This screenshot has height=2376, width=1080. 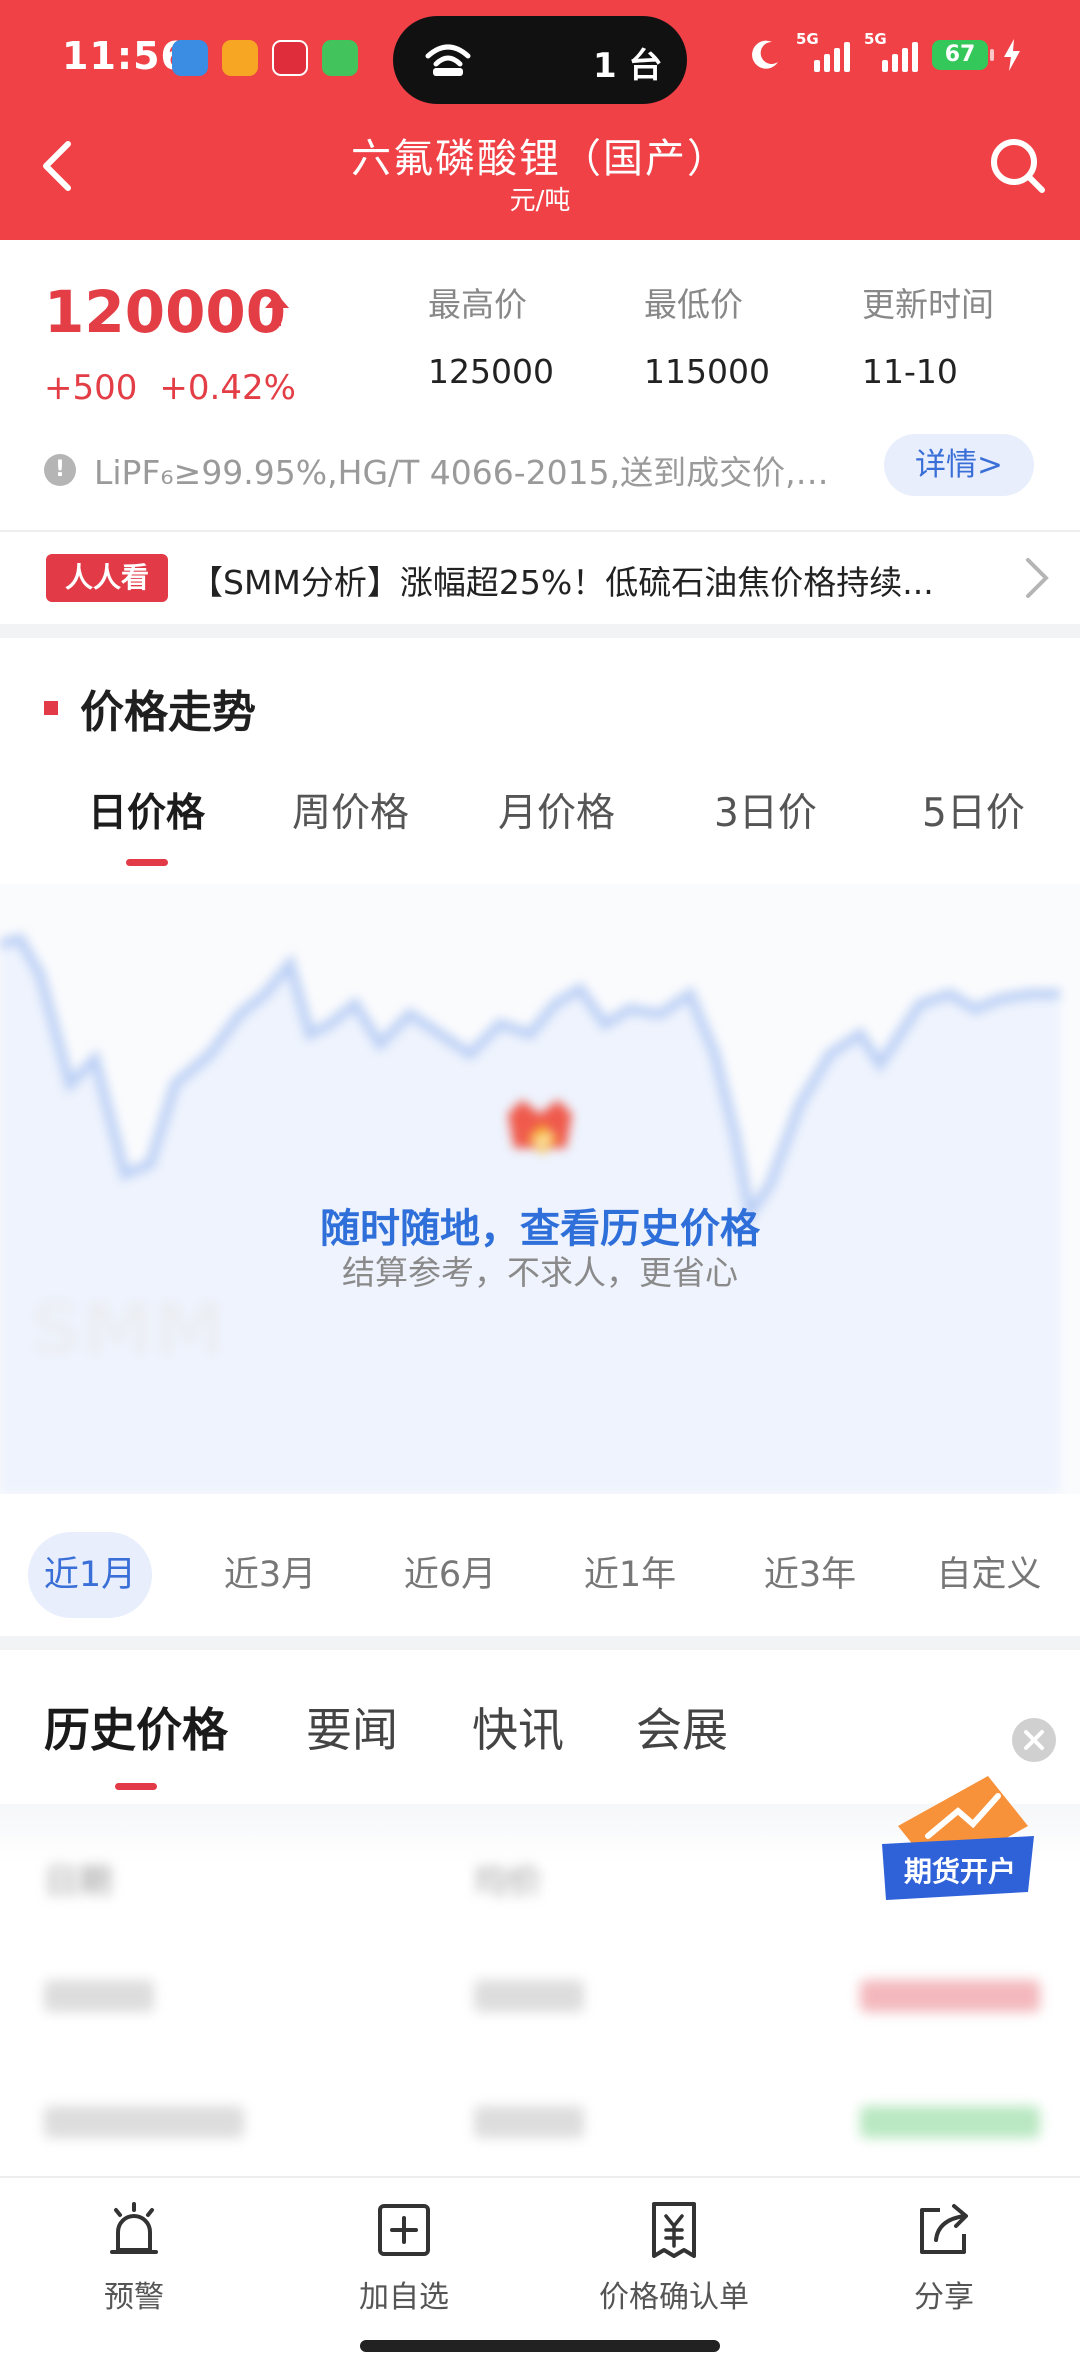 What do you see at coordinates (963, 55) in the screenshot?
I see `battery-icon: 67` at bounding box center [963, 55].